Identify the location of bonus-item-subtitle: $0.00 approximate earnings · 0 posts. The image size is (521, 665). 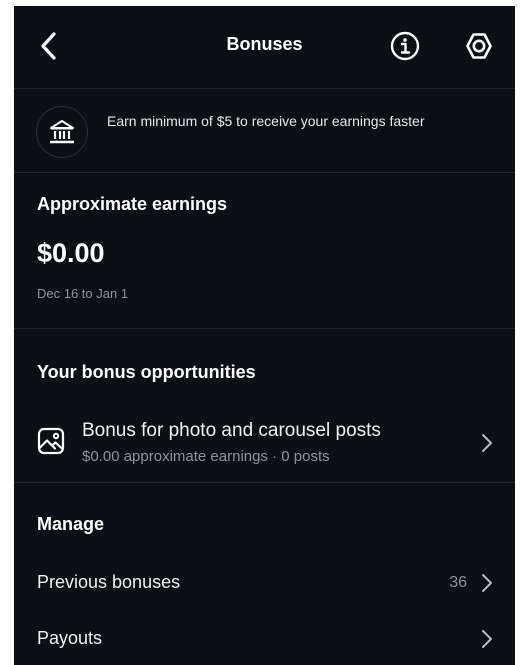
(206, 456).